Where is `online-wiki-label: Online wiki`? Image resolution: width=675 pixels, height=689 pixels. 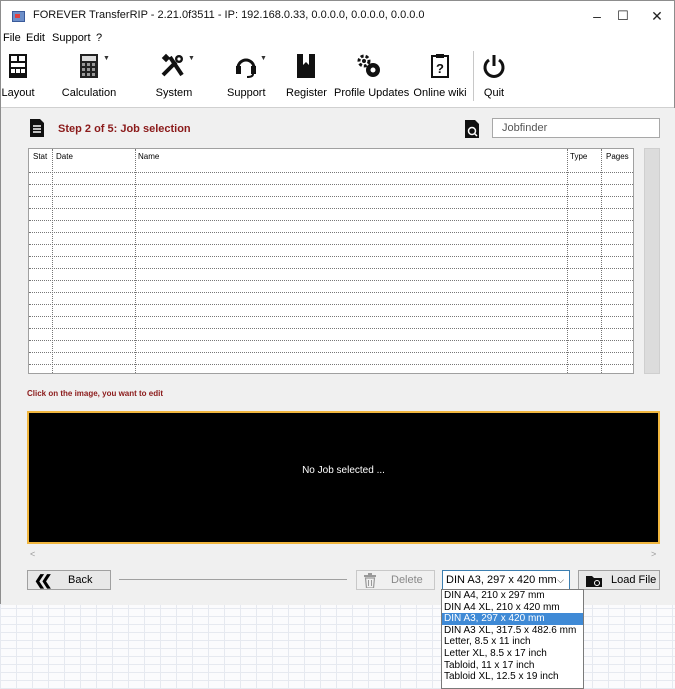
online-wiki-label: Online wiki is located at coordinates (440, 93).